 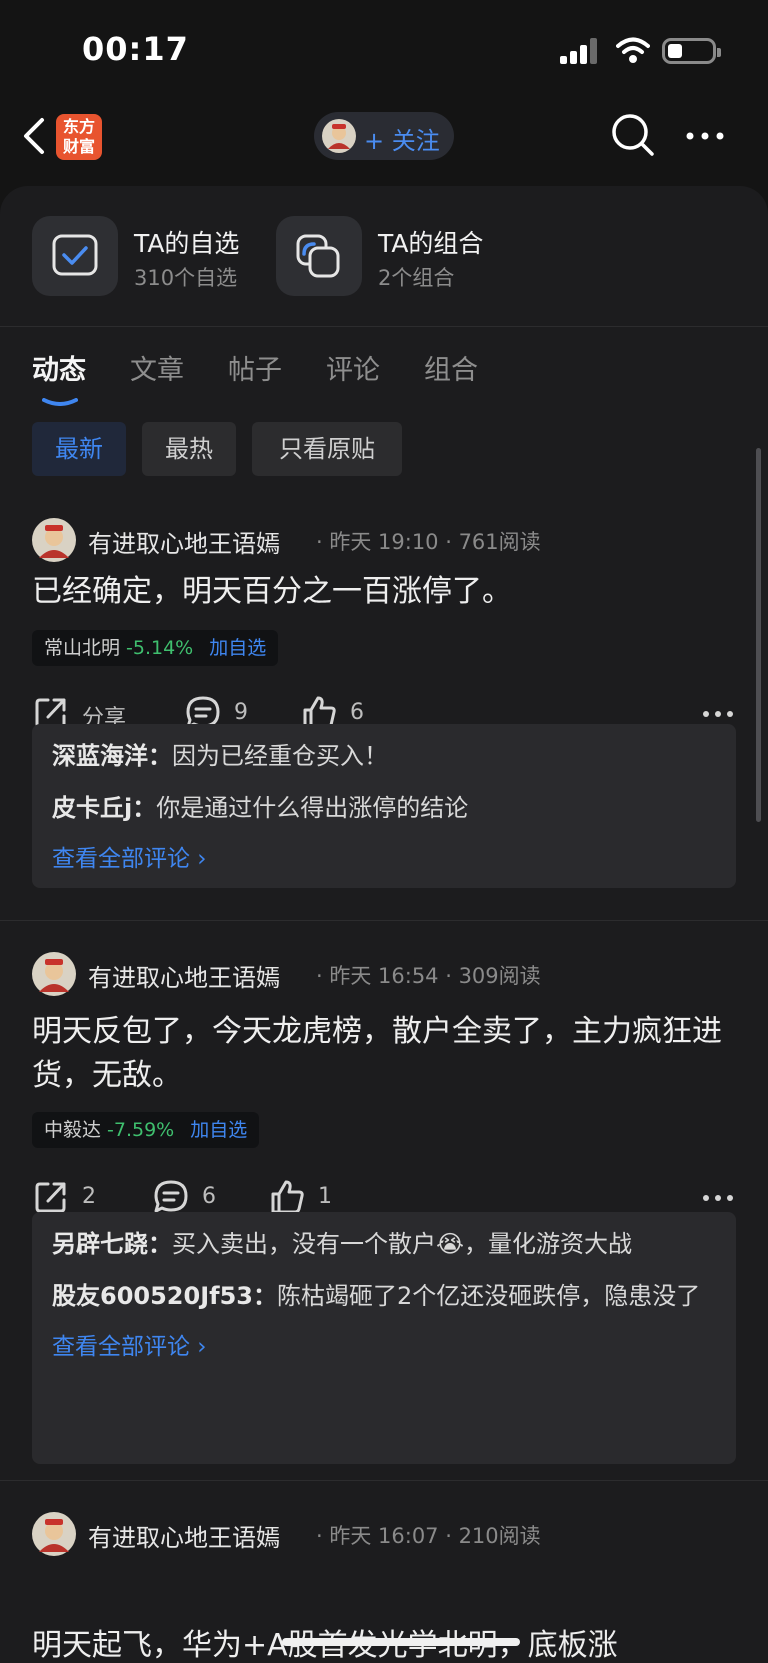 What do you see at coordinates (387, 1054) in the screenshot?
I see `post-content: 明天反包了，今天龙虎榜，散户全卖了，主力疯狂进货，无敌。` at bounding box center [387, 1054].